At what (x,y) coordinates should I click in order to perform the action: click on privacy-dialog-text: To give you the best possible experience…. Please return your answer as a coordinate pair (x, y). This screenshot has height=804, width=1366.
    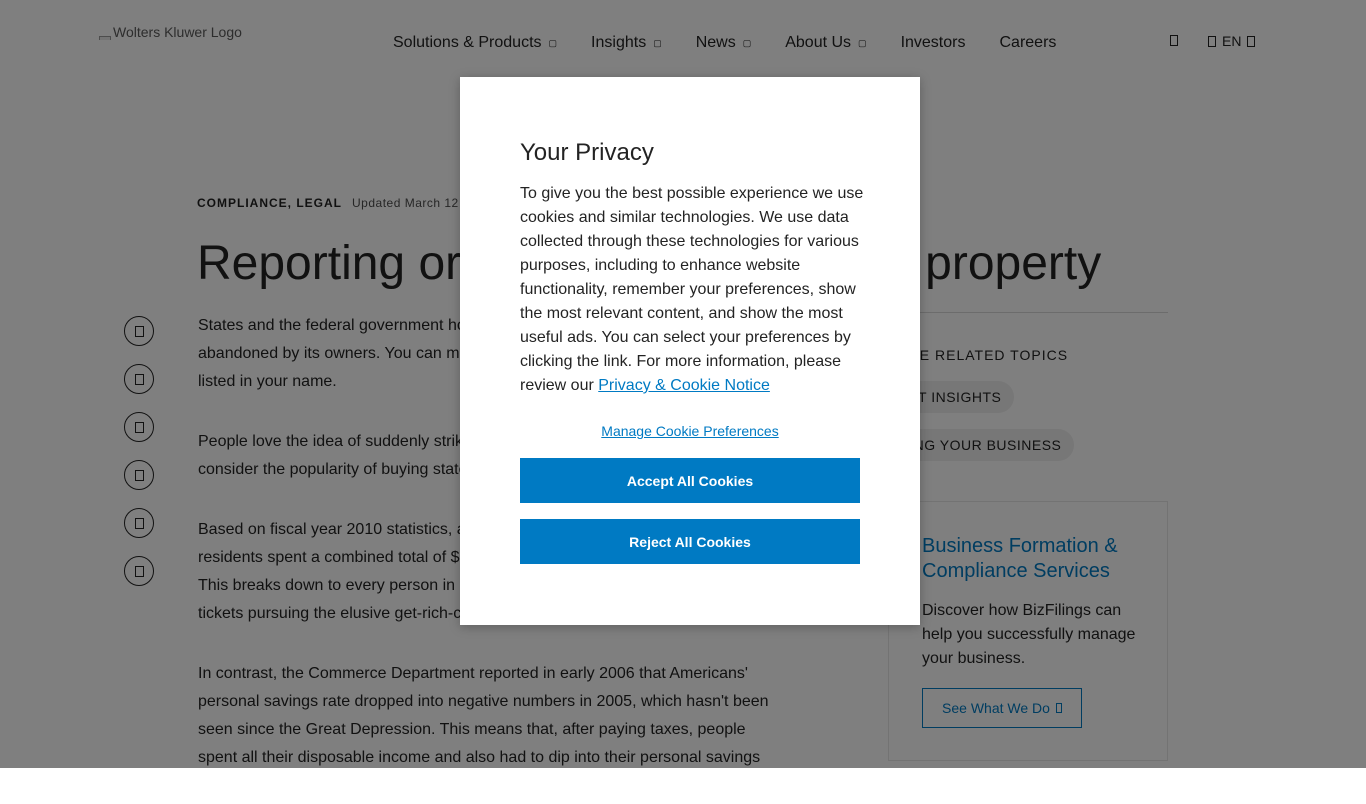
    Looking at the image, I should click on (692, 290).